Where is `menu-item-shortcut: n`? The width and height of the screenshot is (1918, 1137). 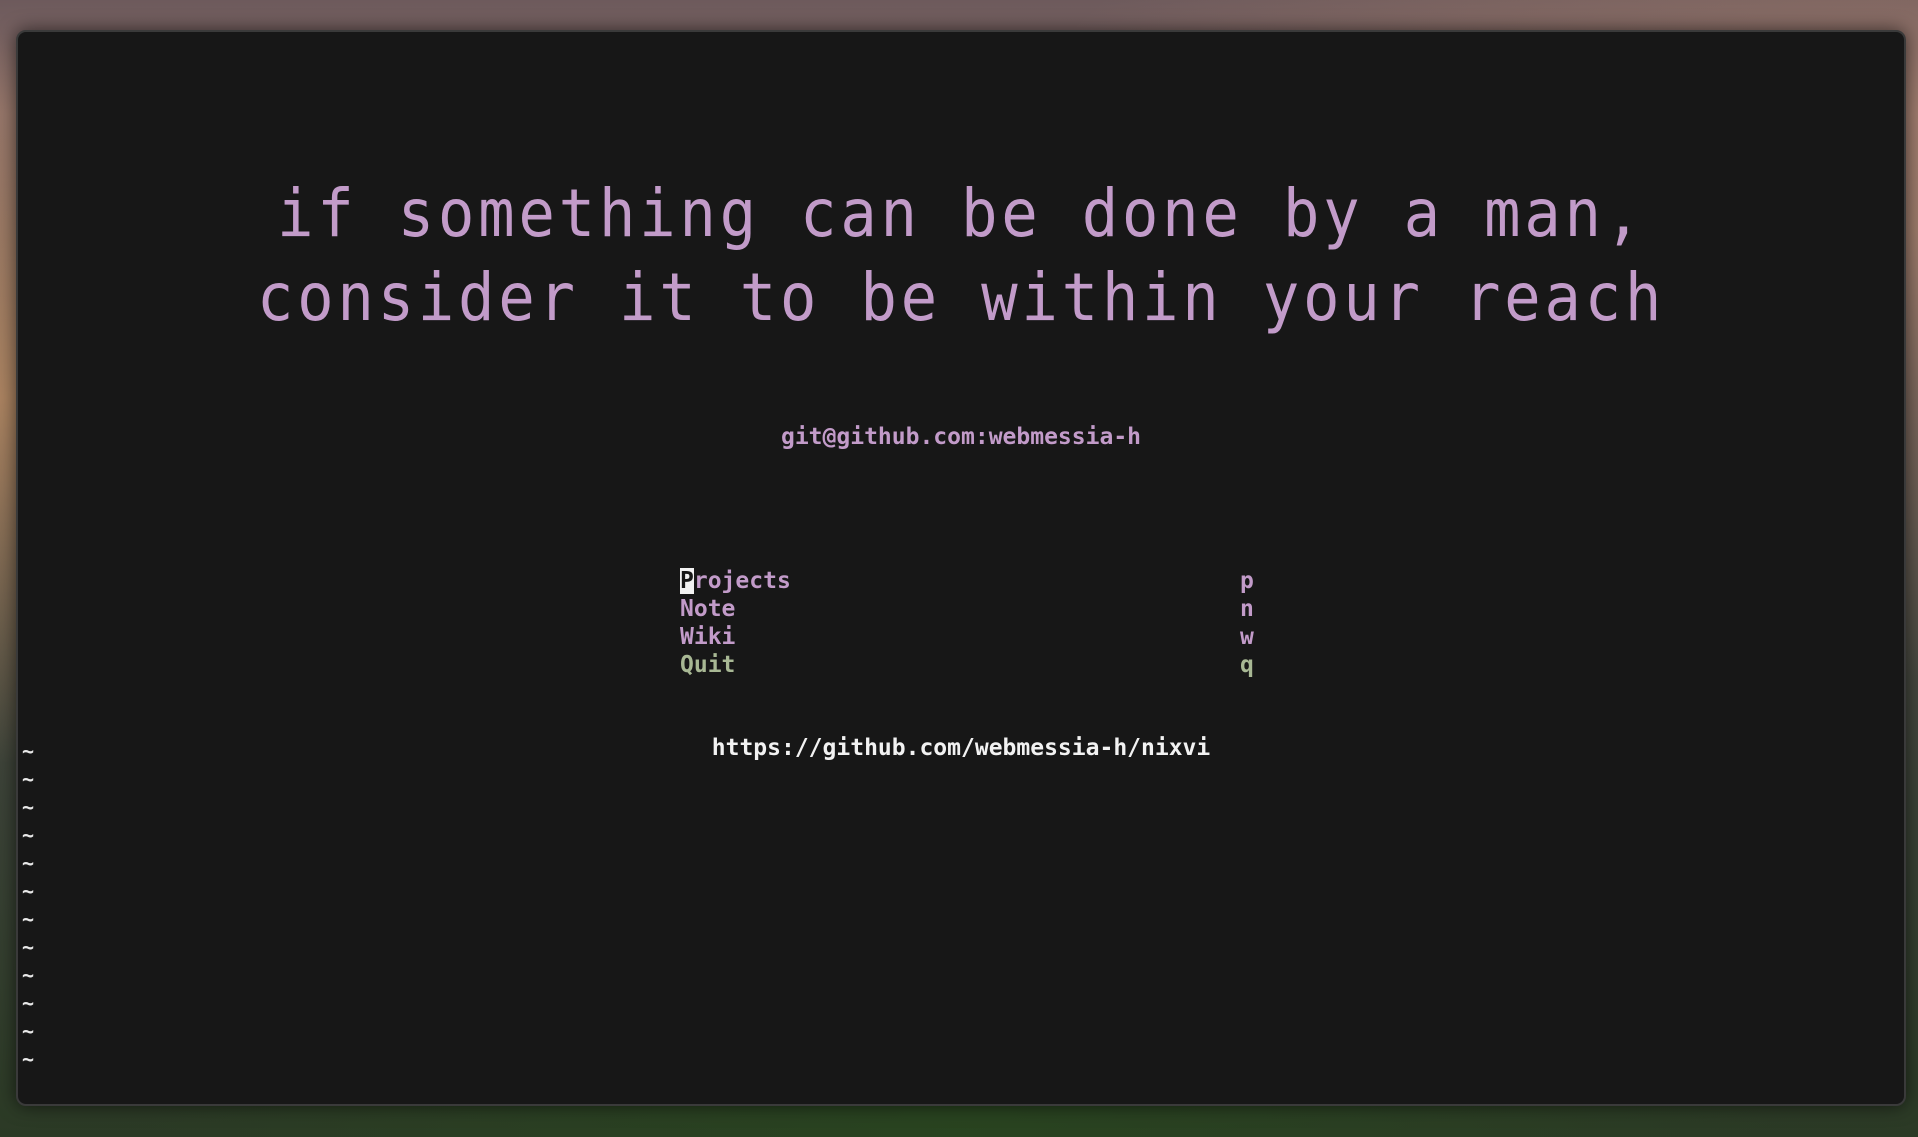 menu-item-shortcut: n is located at coordinates (1247, 609).